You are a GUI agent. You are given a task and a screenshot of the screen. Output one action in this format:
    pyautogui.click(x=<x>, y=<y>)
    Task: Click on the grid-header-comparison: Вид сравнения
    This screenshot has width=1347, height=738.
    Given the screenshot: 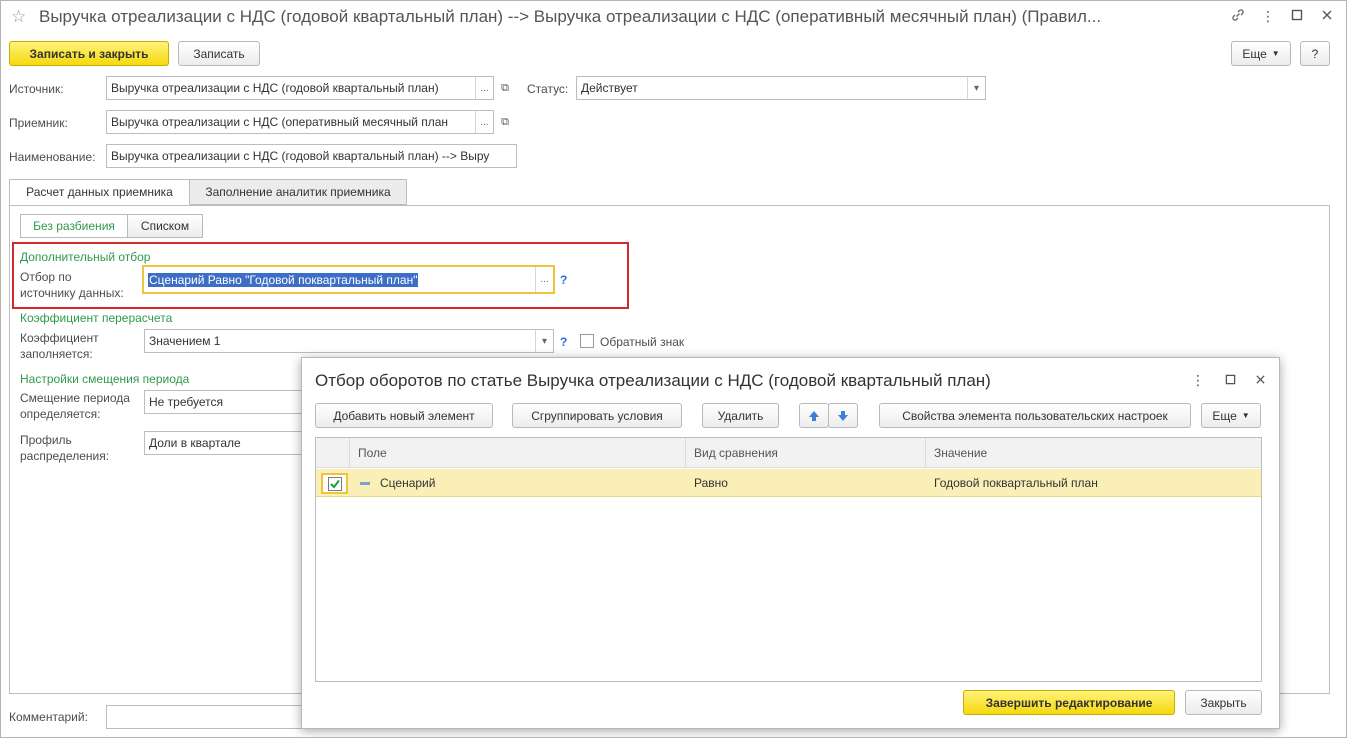 What is the action you would take?
    pyautogui.click(x=806, y=453)
    